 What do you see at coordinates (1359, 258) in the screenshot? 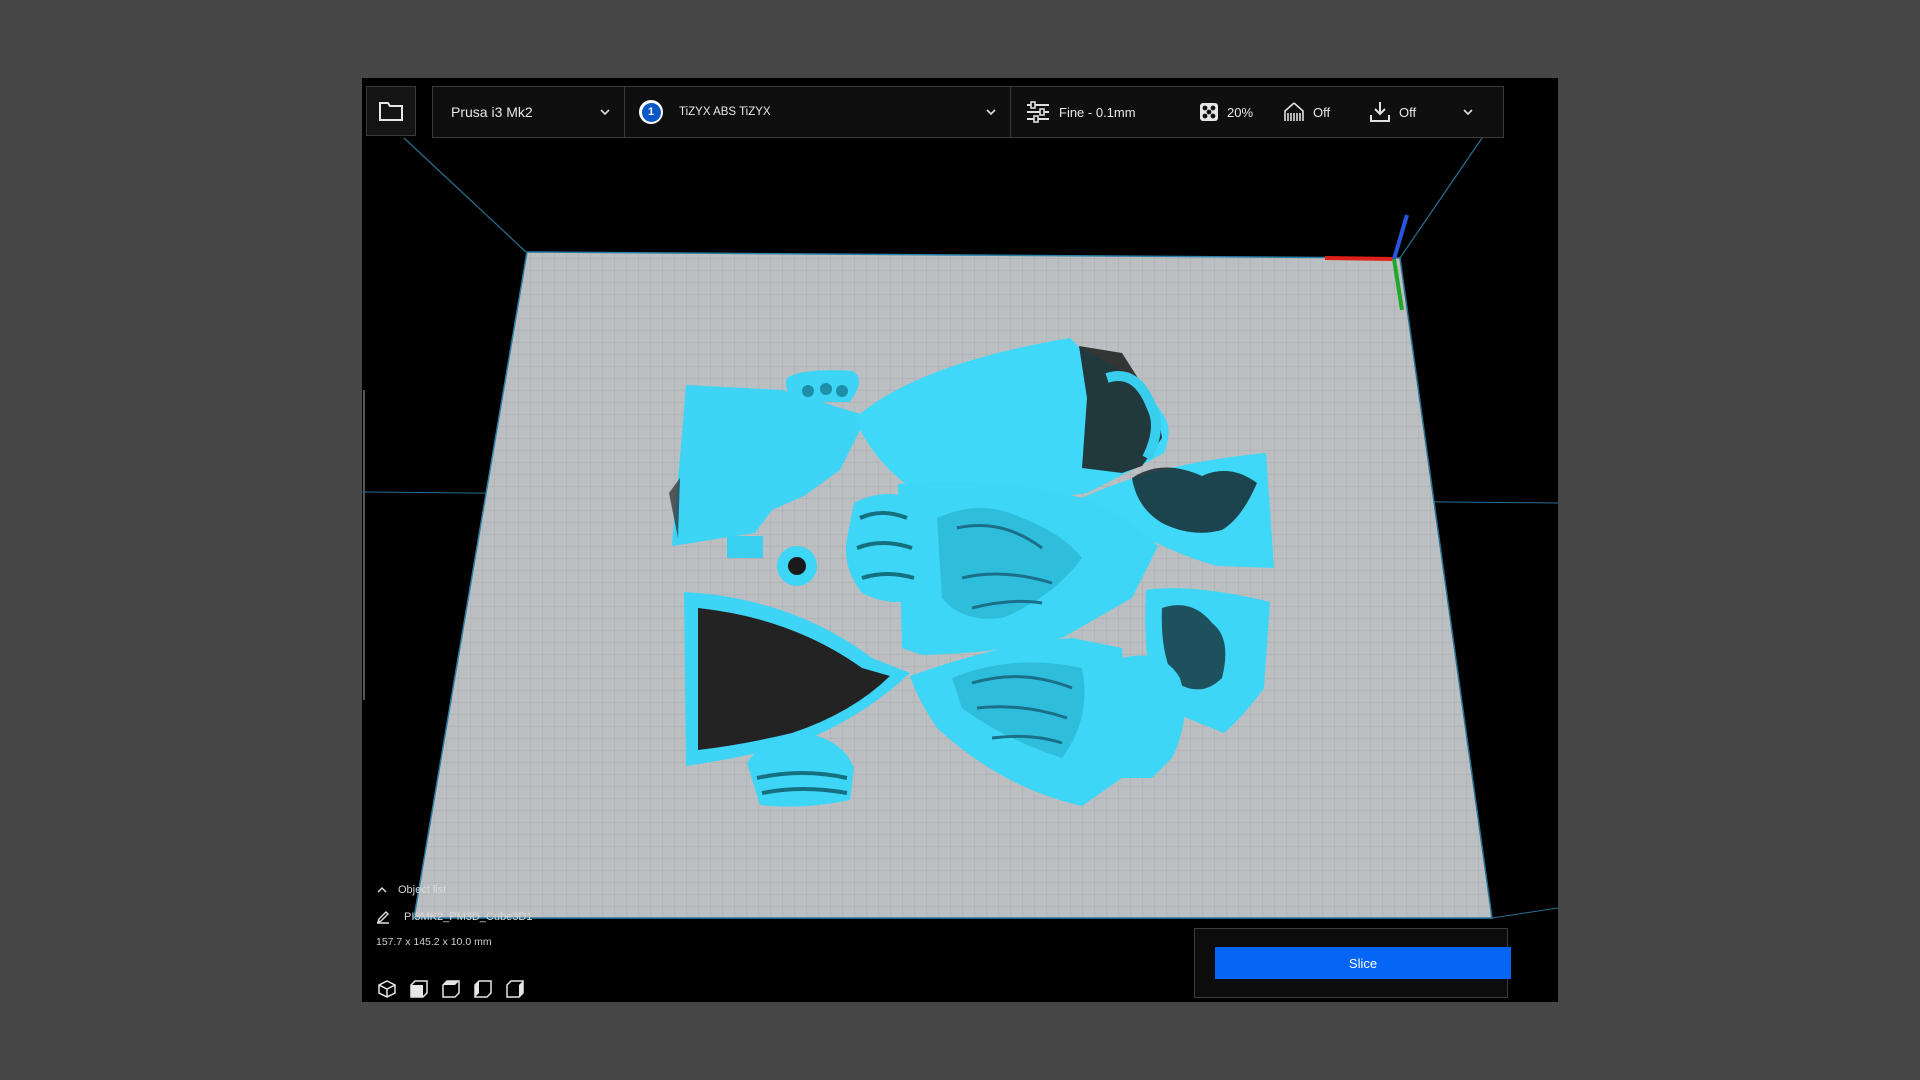
I see `x-axis` at bounding box center [1359, 258].